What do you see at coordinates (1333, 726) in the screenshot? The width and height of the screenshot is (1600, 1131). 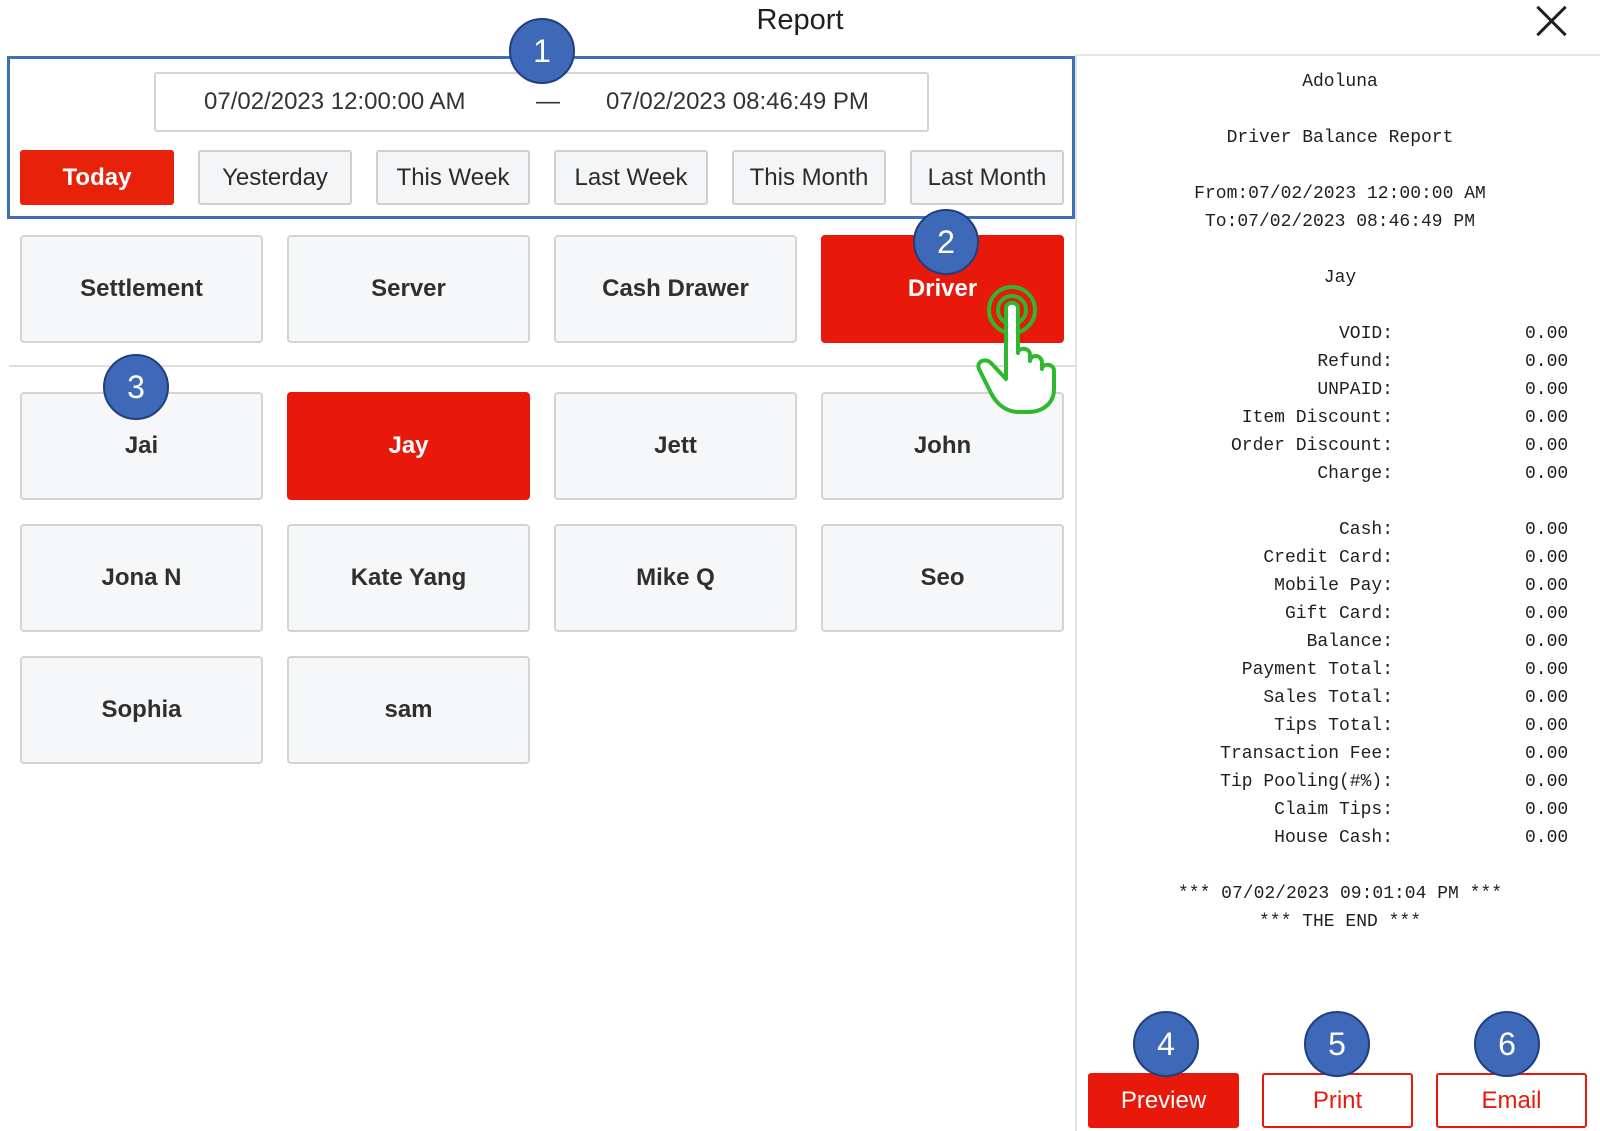 I see `receipt-row-label: Tips Total:` at bounding box center [1333, 726].